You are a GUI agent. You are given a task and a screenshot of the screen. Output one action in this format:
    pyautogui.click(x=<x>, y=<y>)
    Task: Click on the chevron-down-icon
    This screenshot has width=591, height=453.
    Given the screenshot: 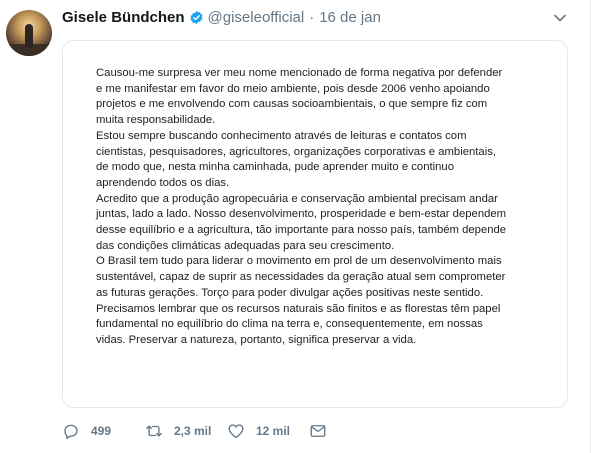 What is the action you would take?
    pyautogui.click(x=560, y=18)
    